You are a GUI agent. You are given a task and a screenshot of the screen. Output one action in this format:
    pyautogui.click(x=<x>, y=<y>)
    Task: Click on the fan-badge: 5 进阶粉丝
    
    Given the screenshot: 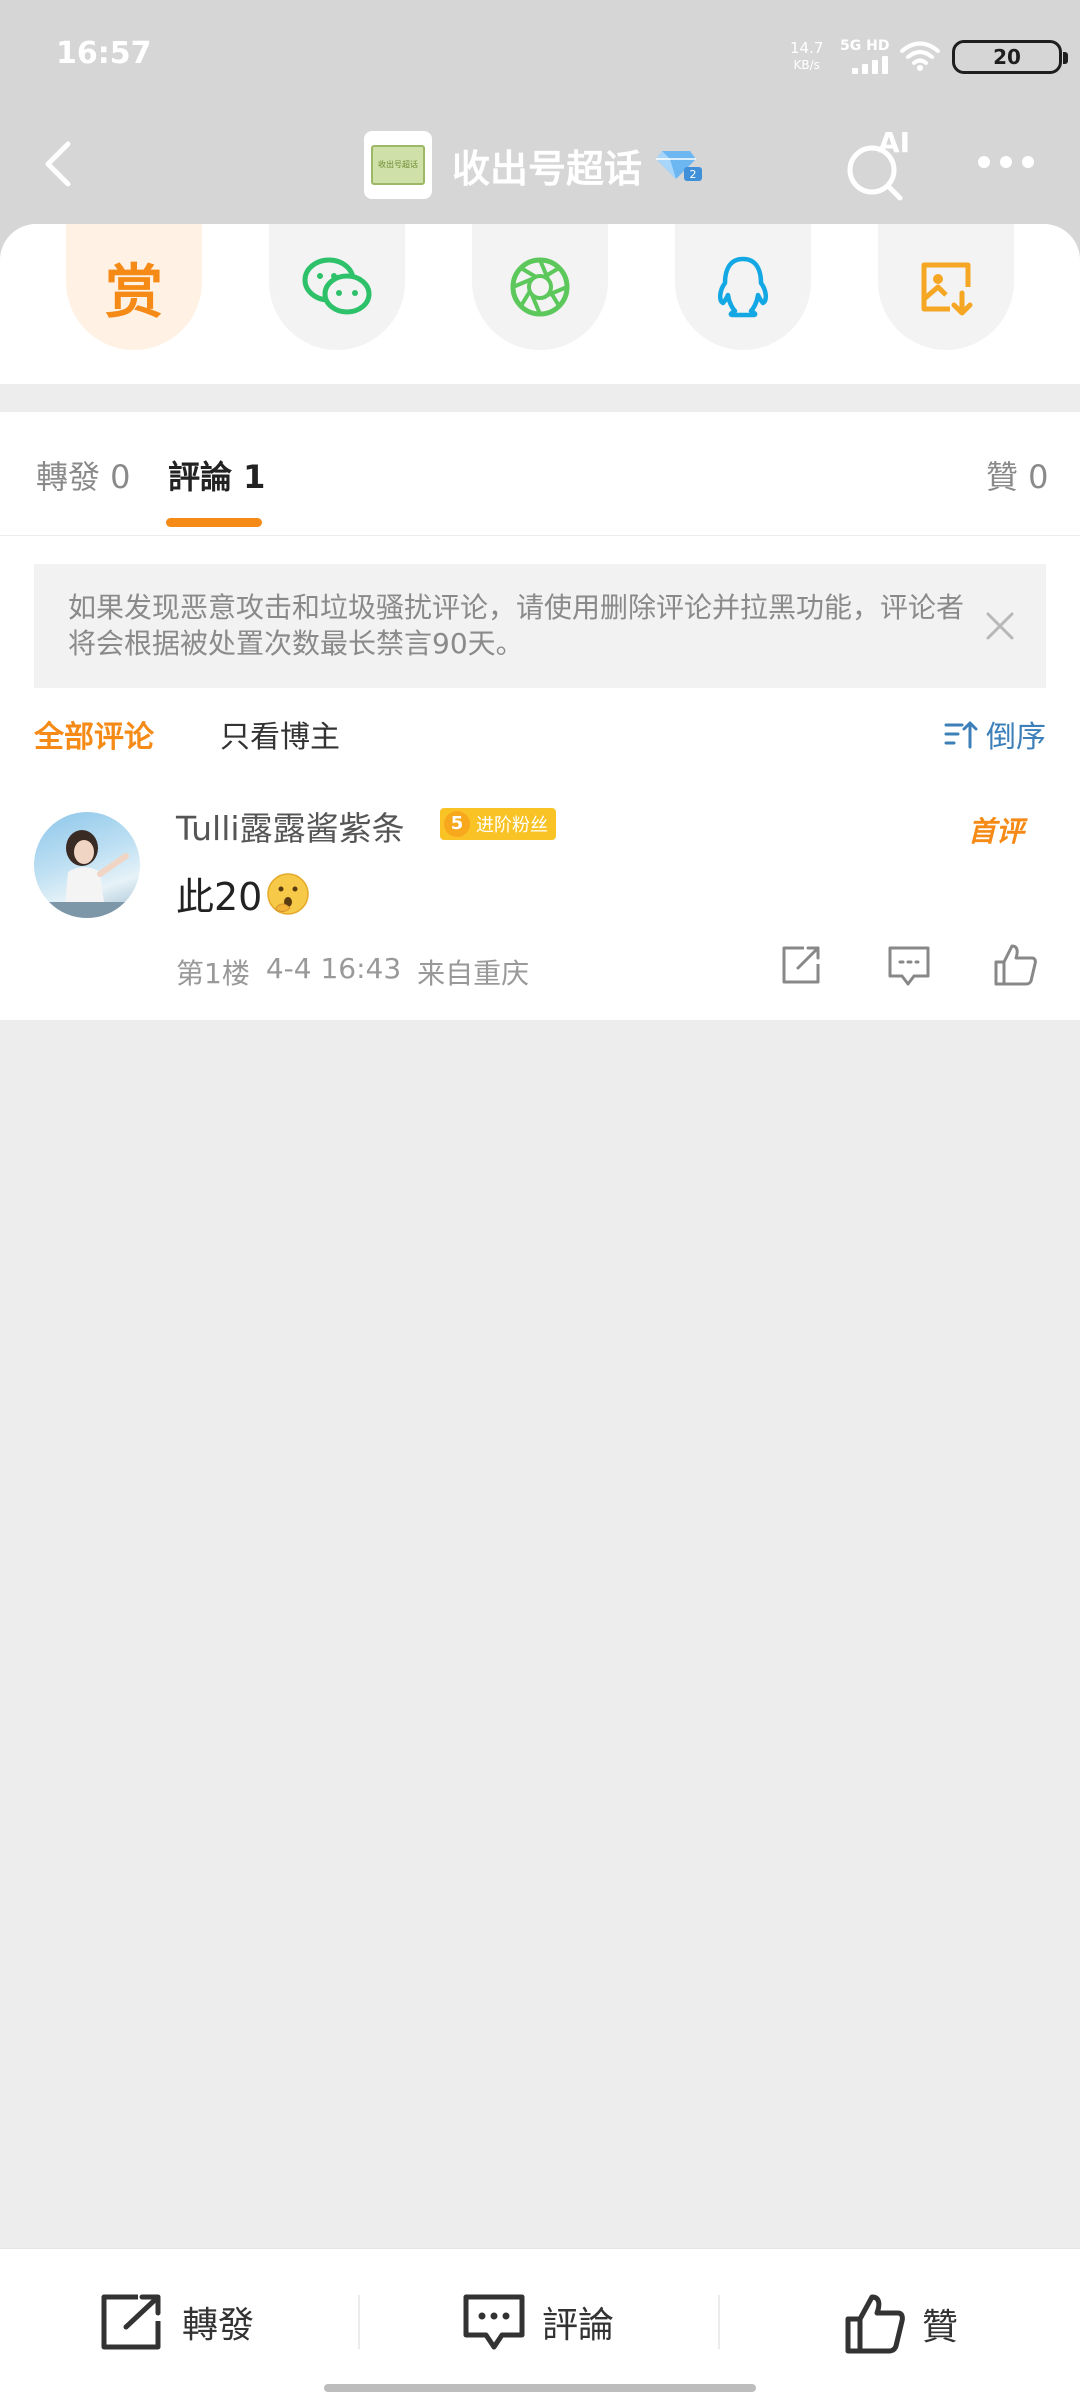 What is the action you would take?
    pyautogui.click(x=498, y=824)
    